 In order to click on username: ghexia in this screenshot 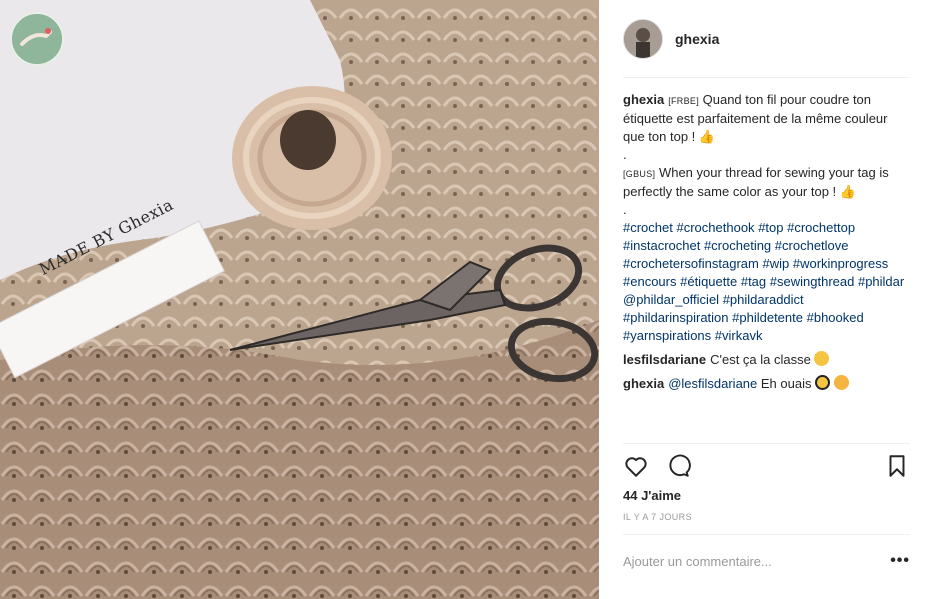, I will do `click(697, 39)`.